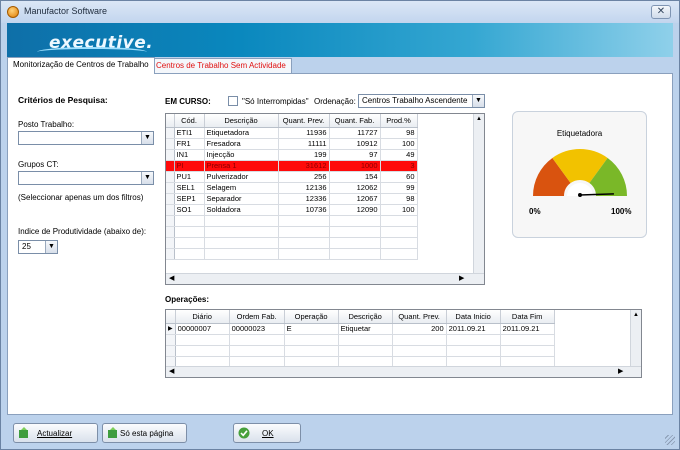  I want to click on table-row: SEL1 Selagem 12136 12062 99, so click(292, 188).